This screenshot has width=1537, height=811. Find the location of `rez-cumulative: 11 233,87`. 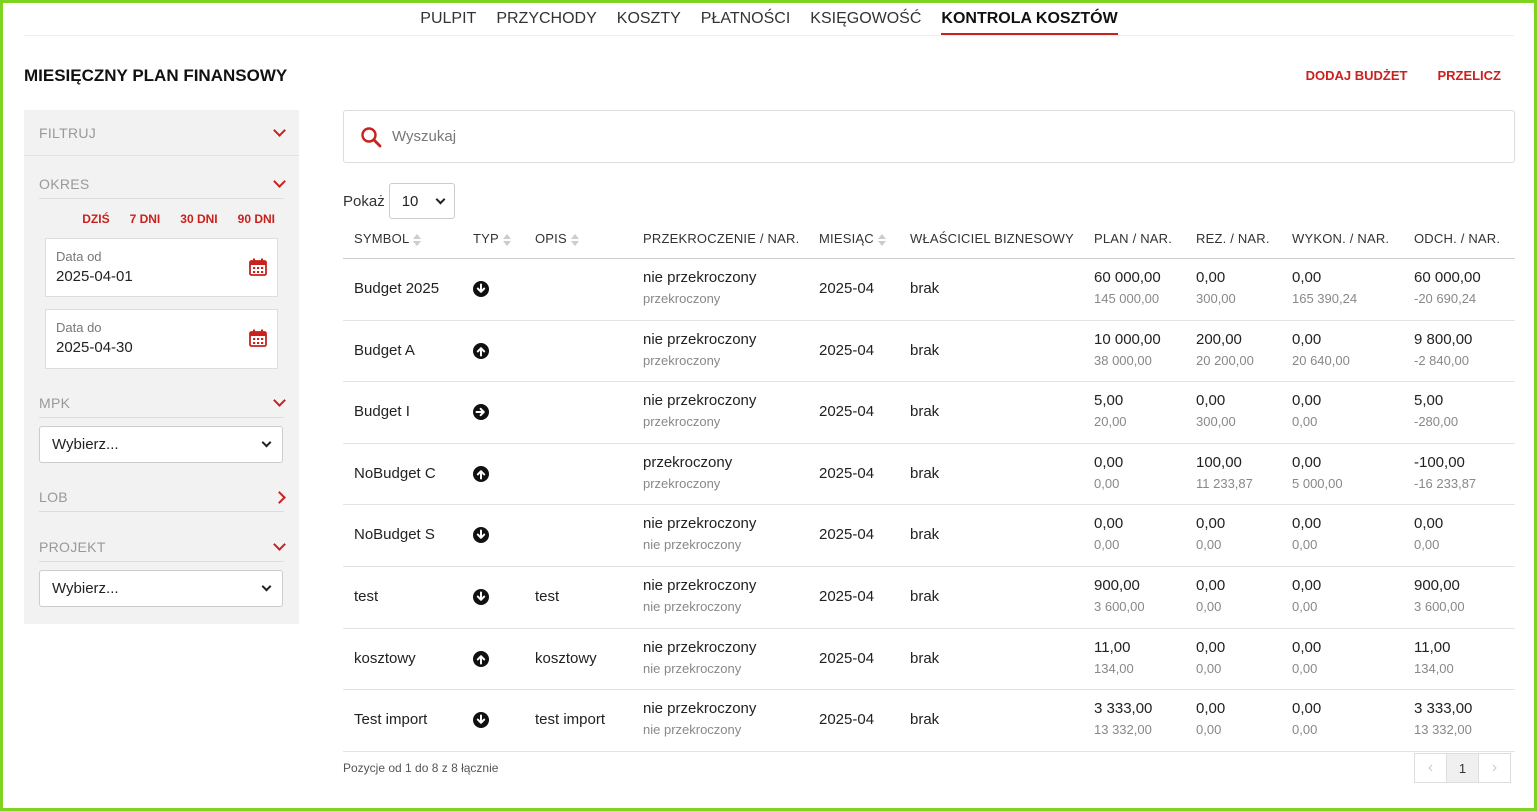

rez-cumulative: 11 233,87 is located at coordinates (1224, 483).